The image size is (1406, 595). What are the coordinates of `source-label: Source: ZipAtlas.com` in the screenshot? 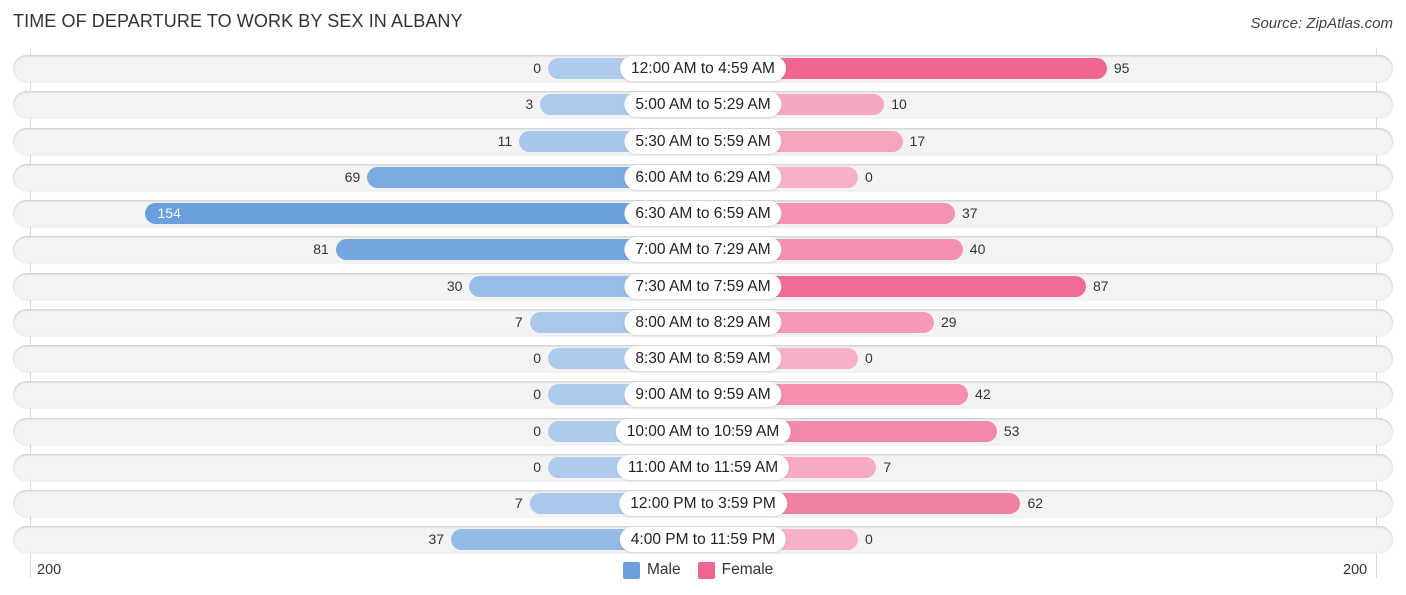 It's located at (1321, 23).